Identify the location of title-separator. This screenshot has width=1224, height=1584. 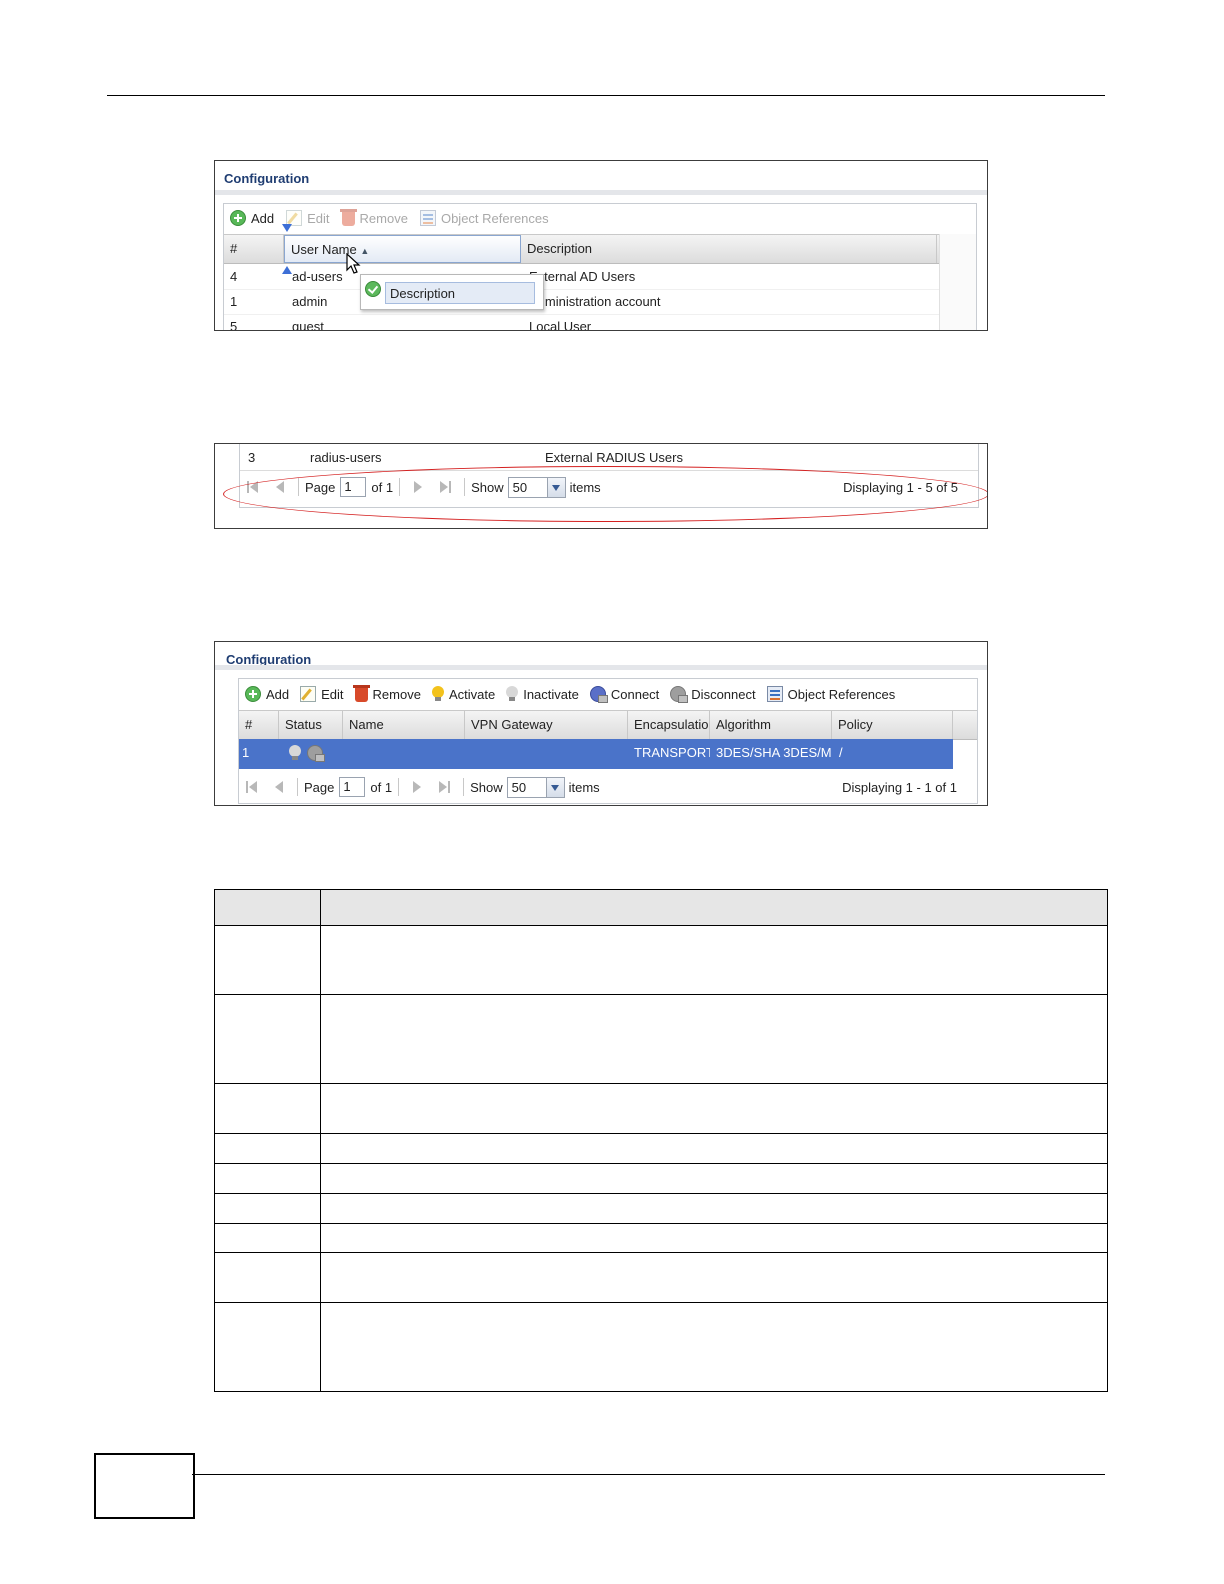
(601, 192).